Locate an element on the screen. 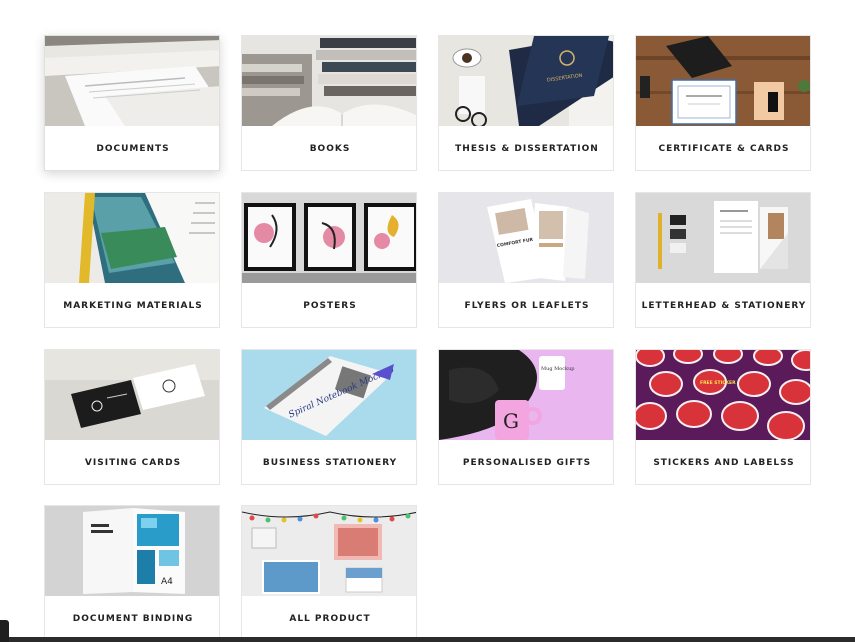 The height and width of the screenshot is (642, 855). business-stationery-image: Spiral Notebook Mockup is located at coordinates (329, 395).